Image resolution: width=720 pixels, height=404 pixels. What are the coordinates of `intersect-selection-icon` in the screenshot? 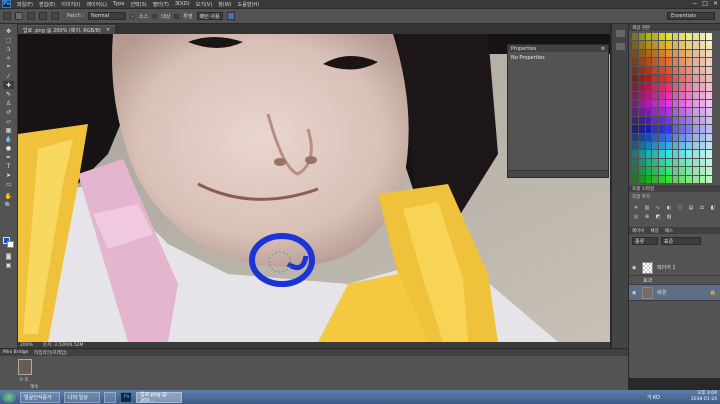 It's located at (55, 16).